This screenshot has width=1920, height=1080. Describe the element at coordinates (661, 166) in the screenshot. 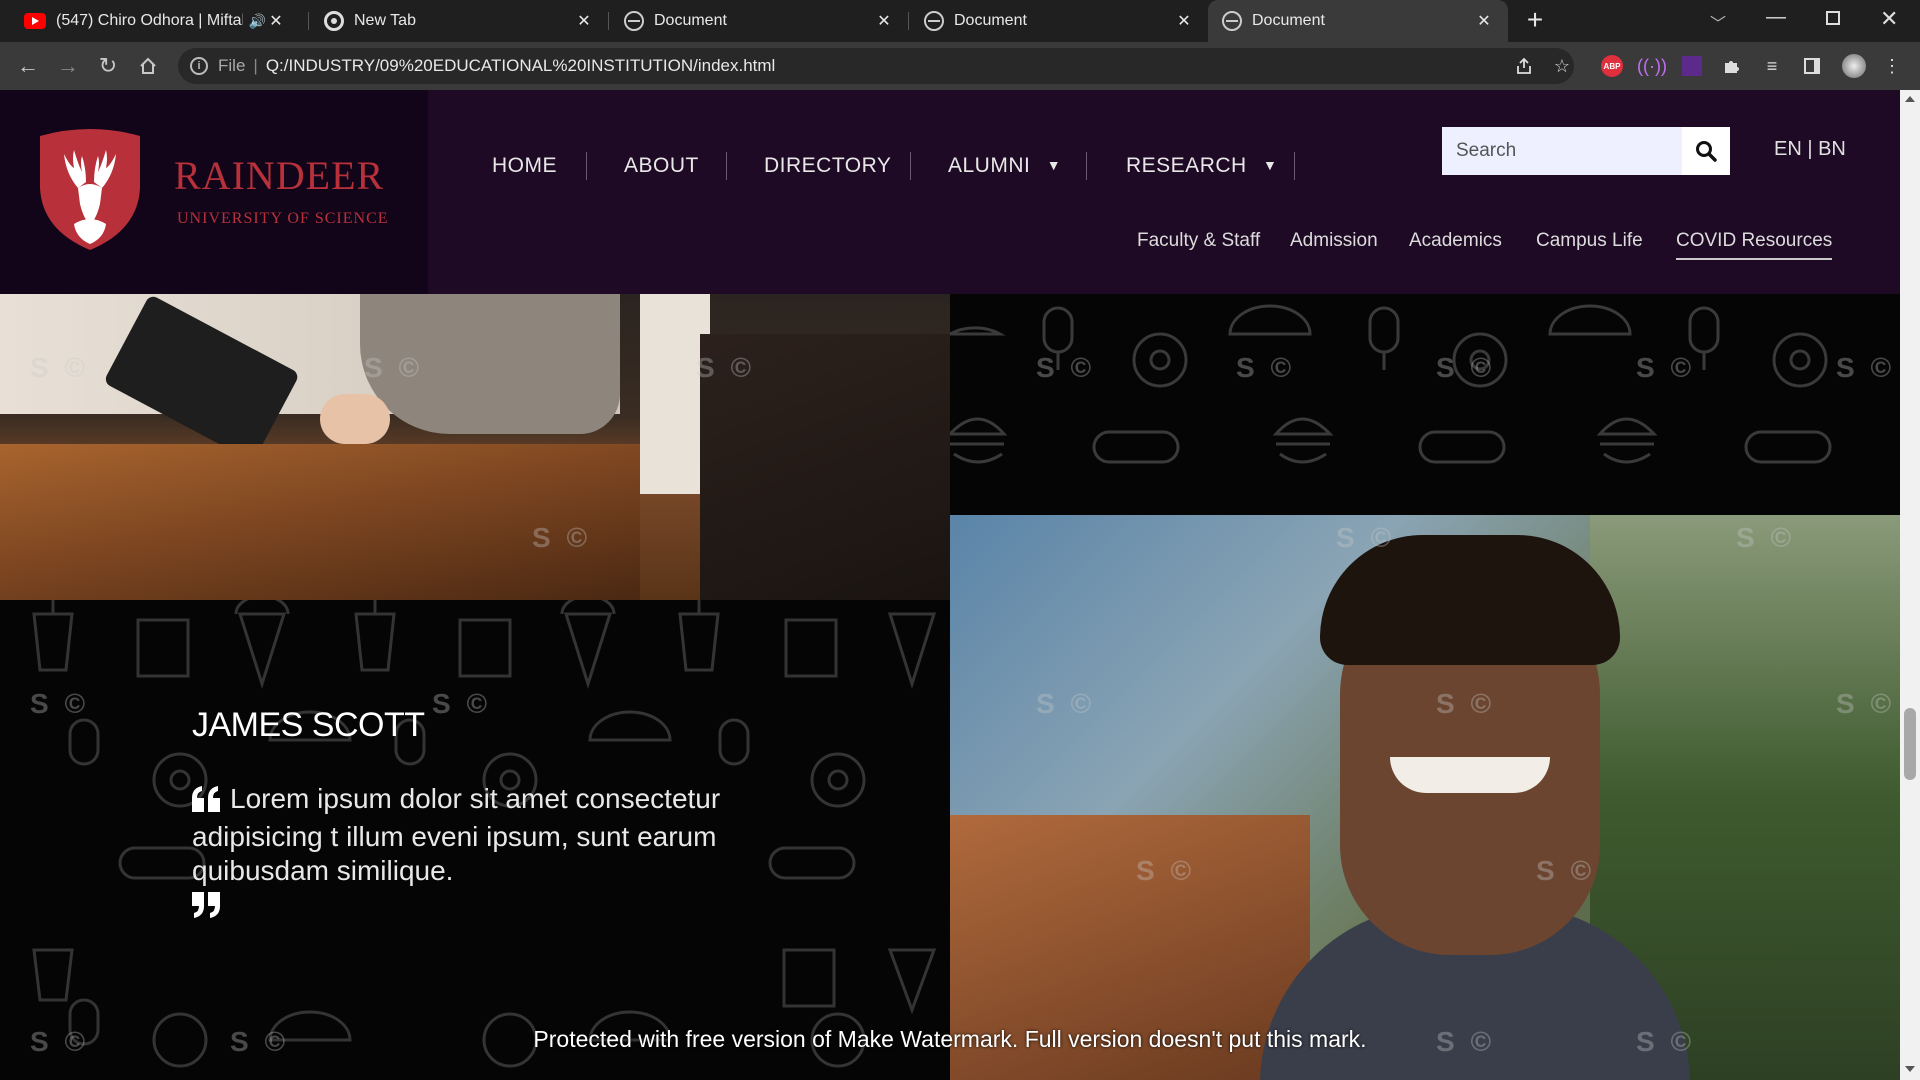

I see `nav-about: ABOUT` at that location.